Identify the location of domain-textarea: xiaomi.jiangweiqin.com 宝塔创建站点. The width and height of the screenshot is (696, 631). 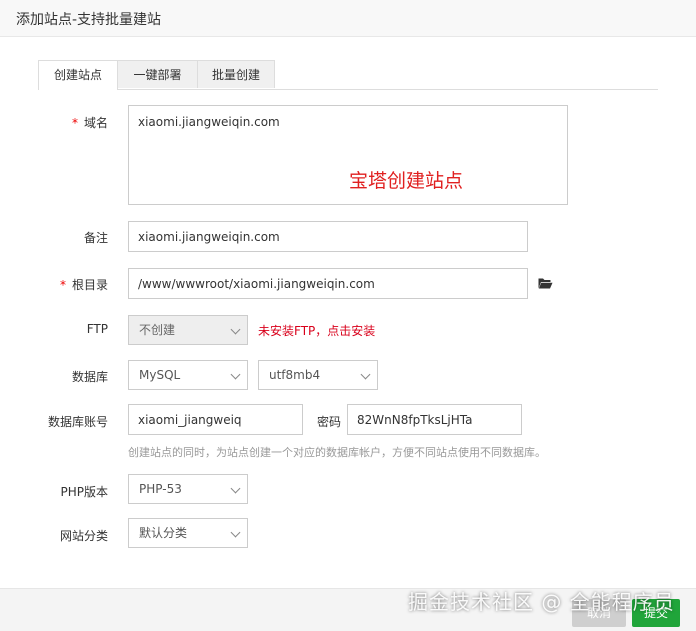
(348, 155).